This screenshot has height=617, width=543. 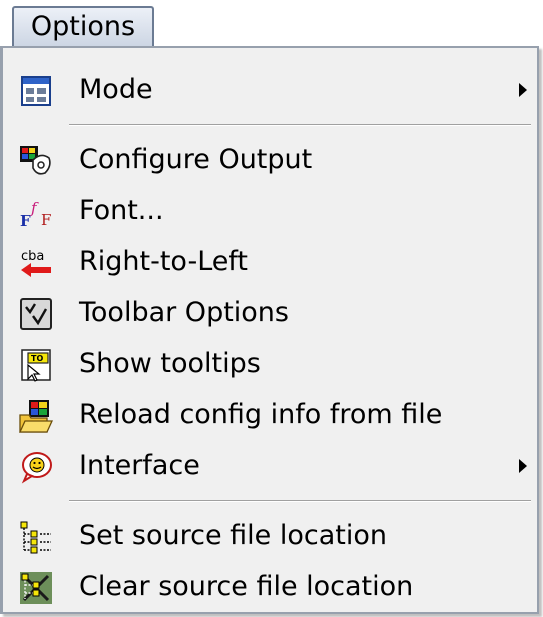 I want to click on window-layout-icon, so click(x=36, y=91).